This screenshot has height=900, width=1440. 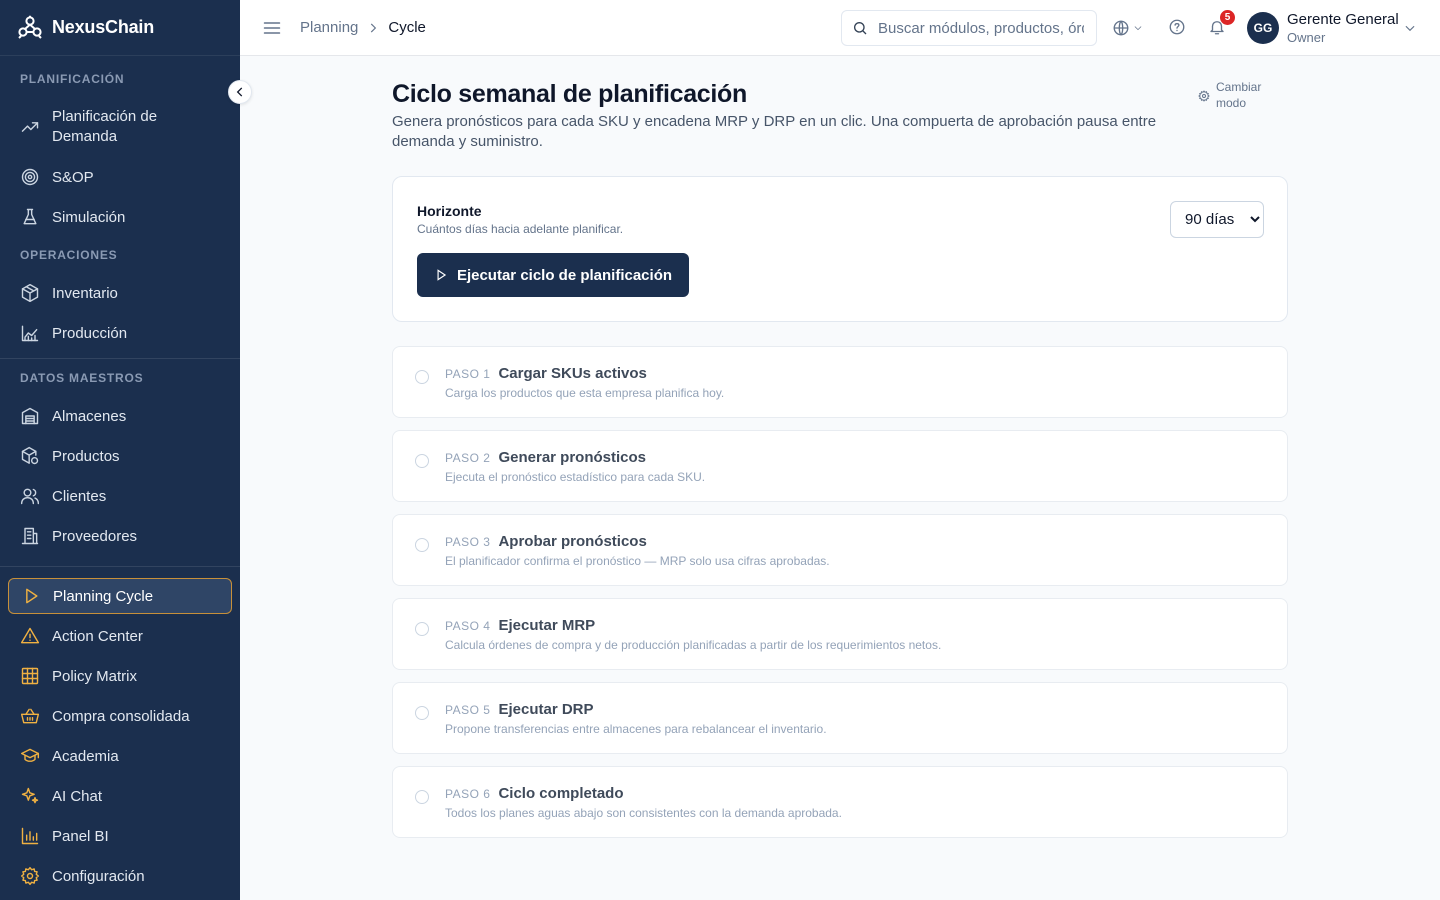 I want to click on breadcrumb-current: Cycle, so click(x=407, y=27).